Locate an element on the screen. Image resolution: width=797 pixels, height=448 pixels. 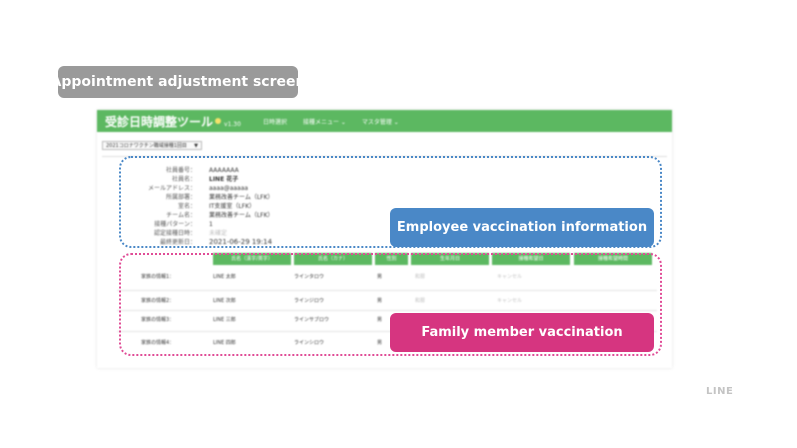
vaccination-select-value: 2021コロナワクチン職域接種1回目 is located at coordinates (146, 146).